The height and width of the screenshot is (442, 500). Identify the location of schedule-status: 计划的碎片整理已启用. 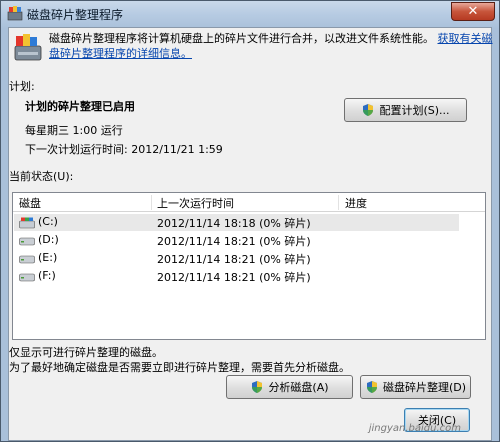
(80, 106).